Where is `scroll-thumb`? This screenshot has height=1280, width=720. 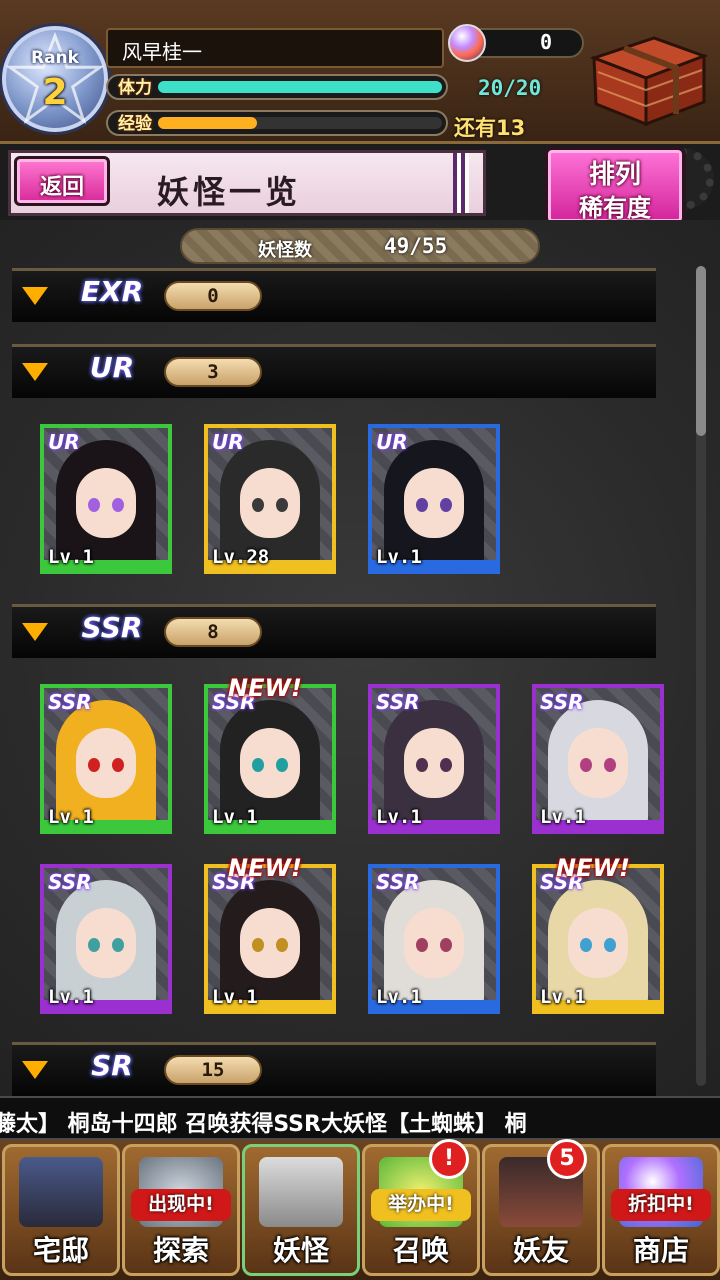
scroll-thumb is located at coordinates (701, 351).